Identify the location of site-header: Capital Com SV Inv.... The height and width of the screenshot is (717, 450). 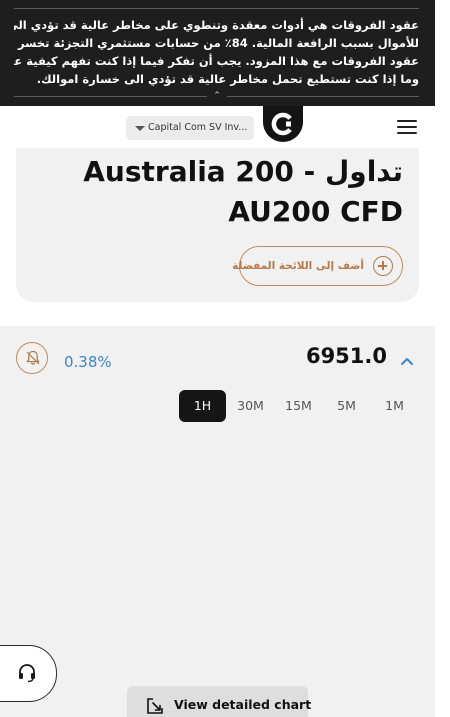
(217, 127).